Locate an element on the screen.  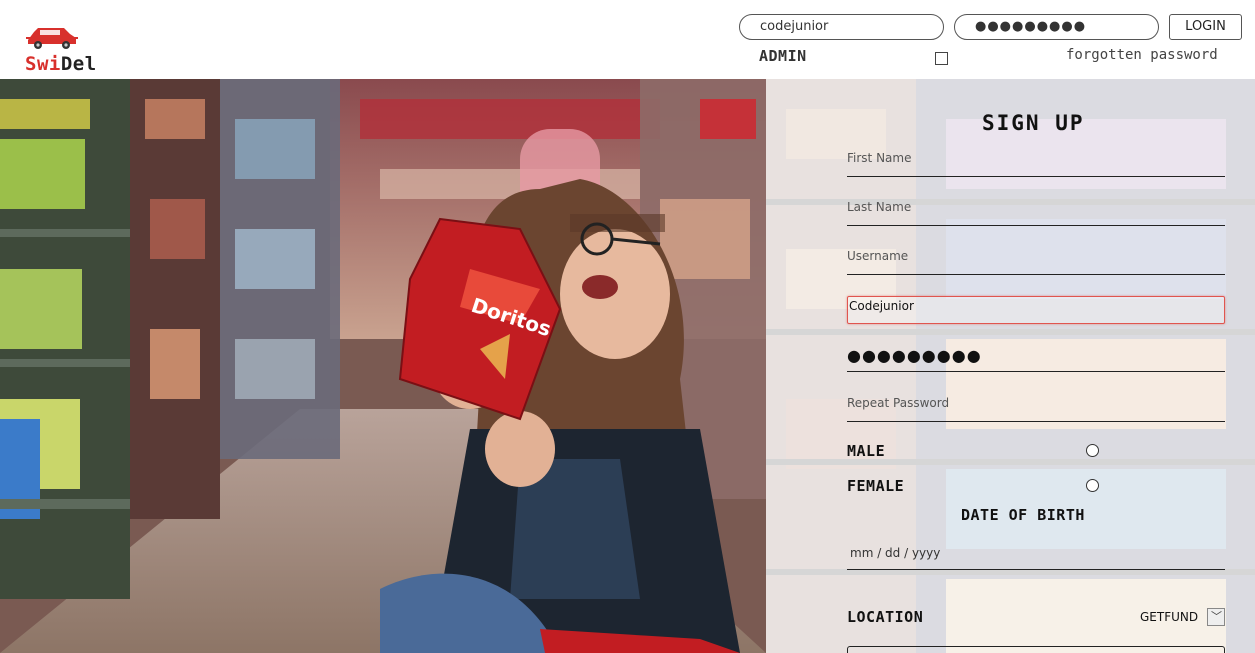
focused-input-value: Codejunior is located at coordinates (881, 306).